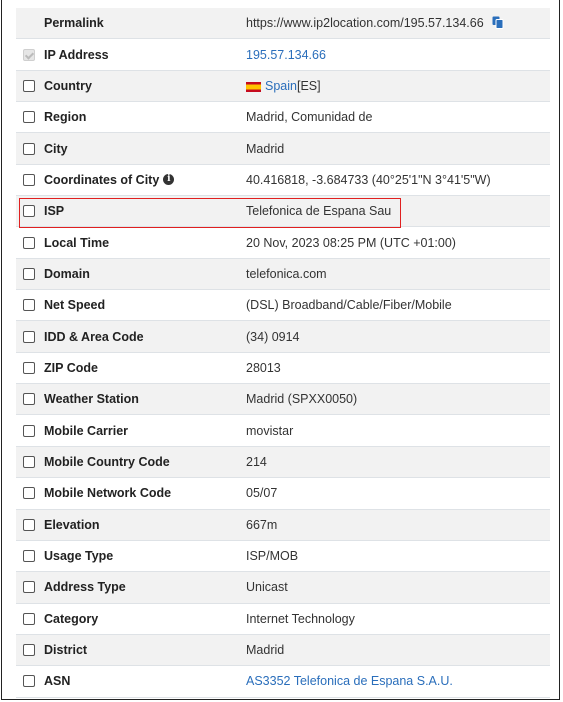 This screenshot has height=702, width=563. What do you see at coordinates (210, 213) in the screenshot?
I see `isp-highlight-box` at bounding box center [210, 213].